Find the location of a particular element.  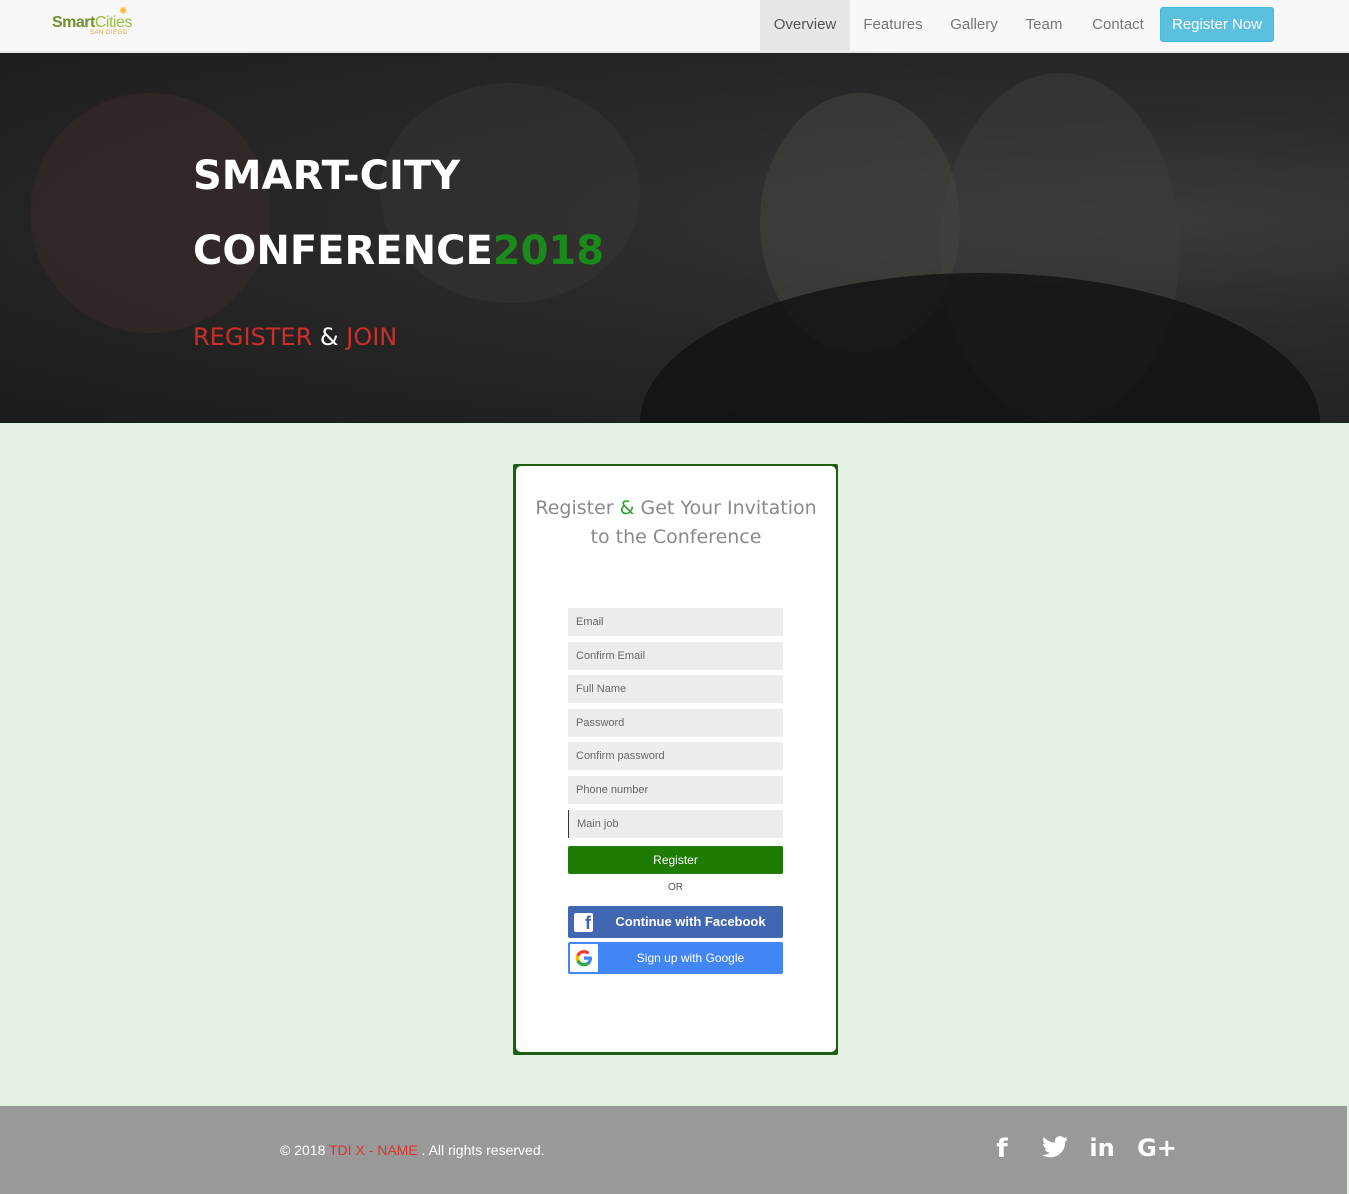

twitter-icon is located at coordinates (1055, 1151).